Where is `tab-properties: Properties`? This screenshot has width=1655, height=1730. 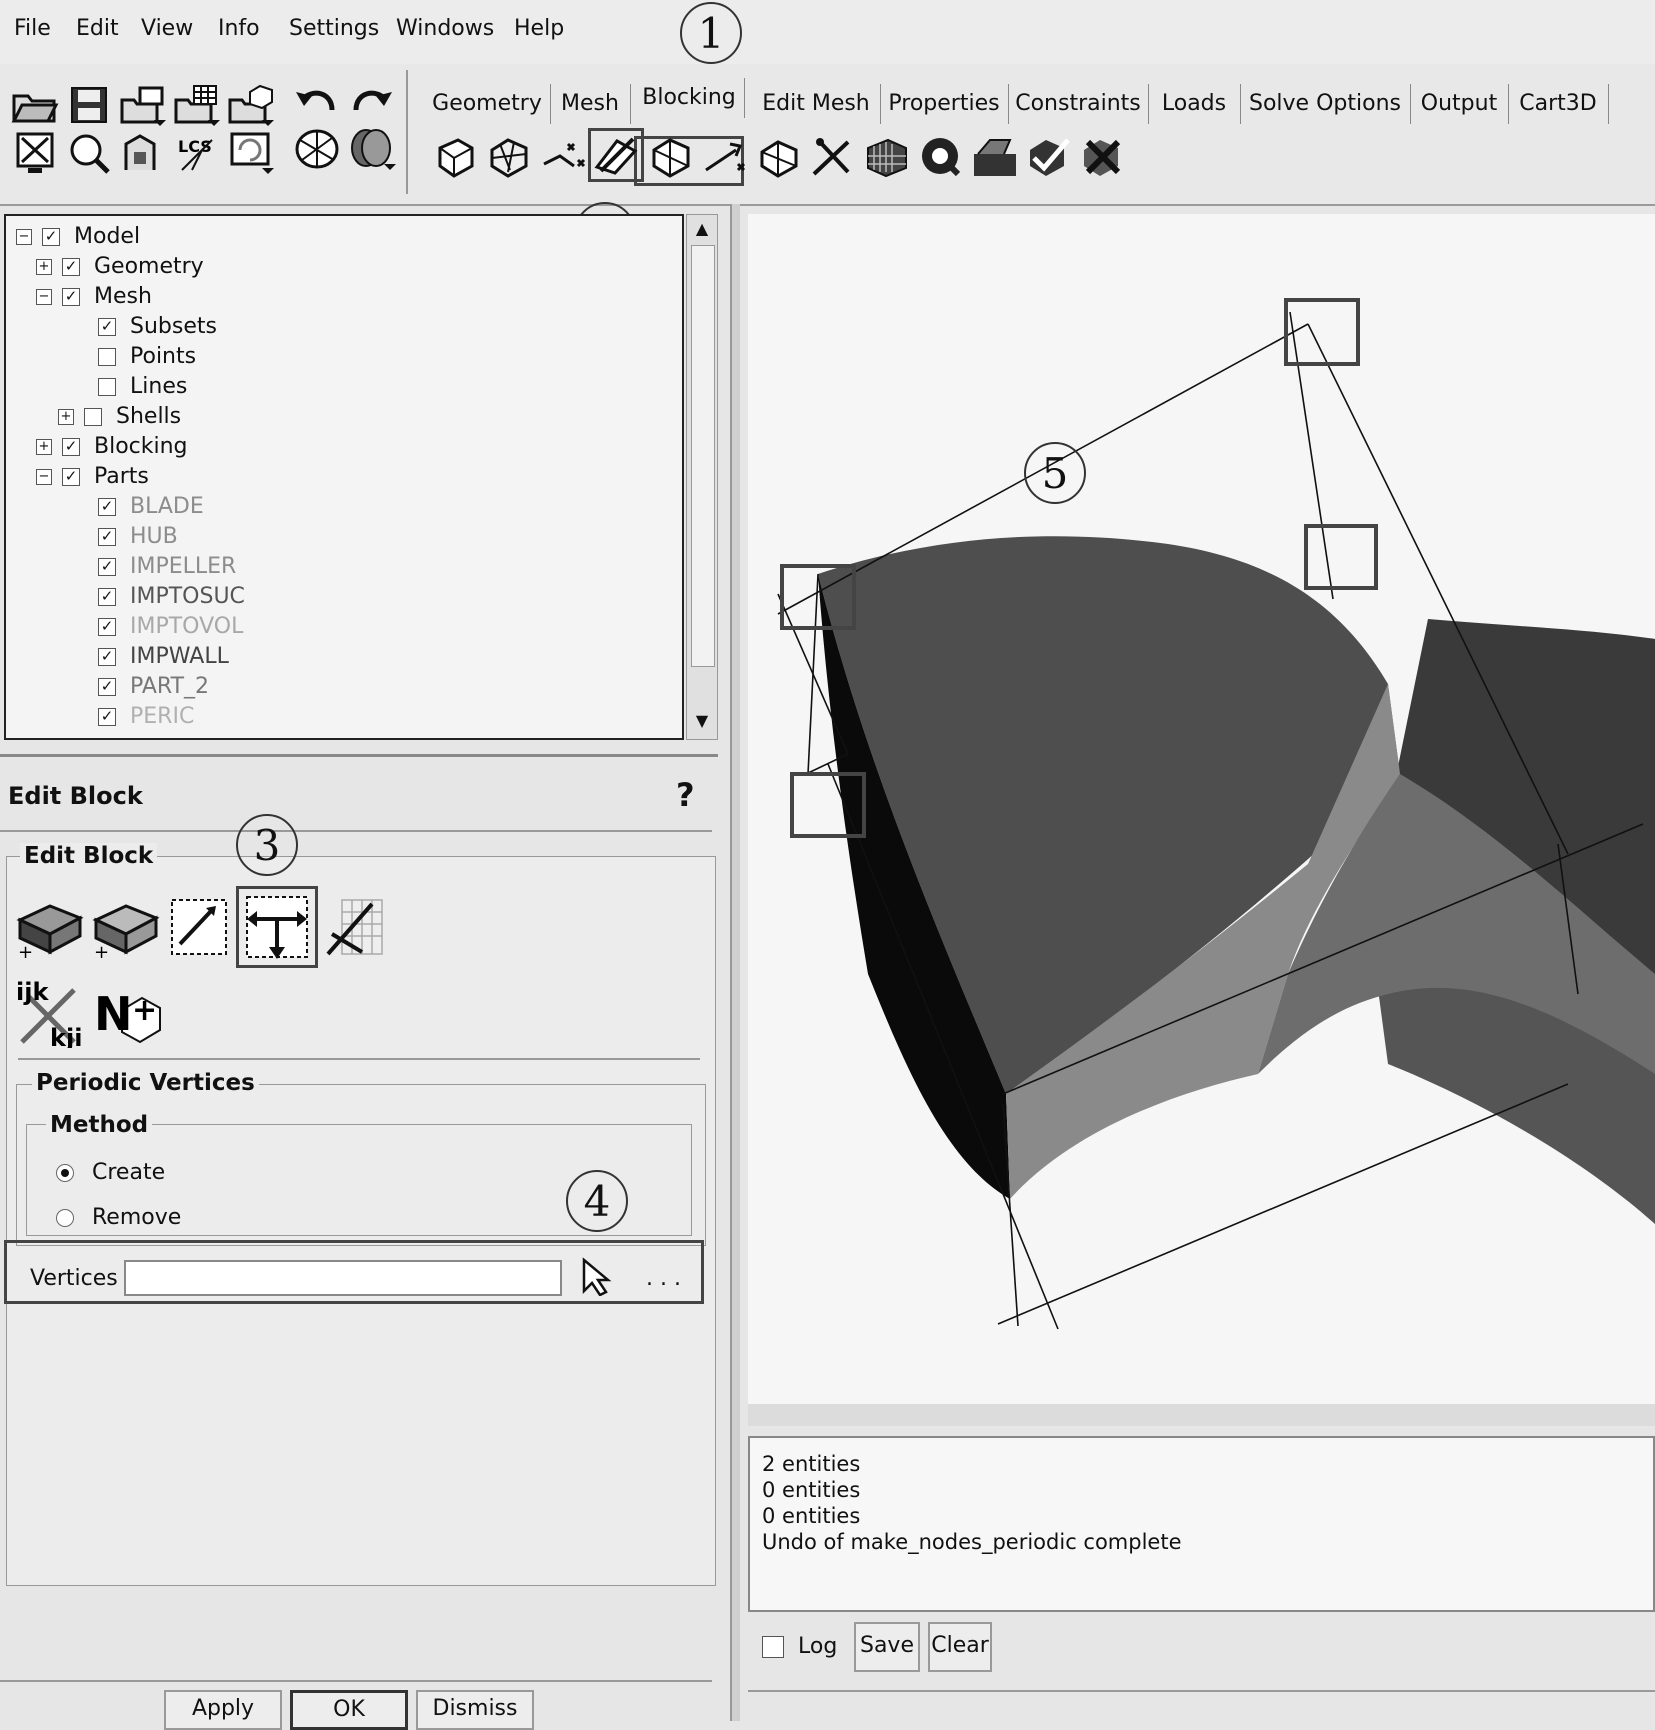 tab-properties: Properties is located at coordinates (944, 104).